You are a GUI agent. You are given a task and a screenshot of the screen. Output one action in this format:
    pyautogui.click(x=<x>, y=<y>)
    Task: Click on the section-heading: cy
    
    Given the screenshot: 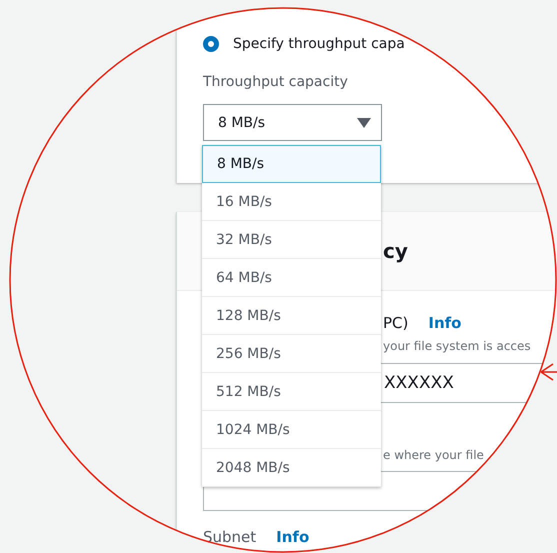 What is the action you would take?
    pyautogui.click(x=395, y=251)
    